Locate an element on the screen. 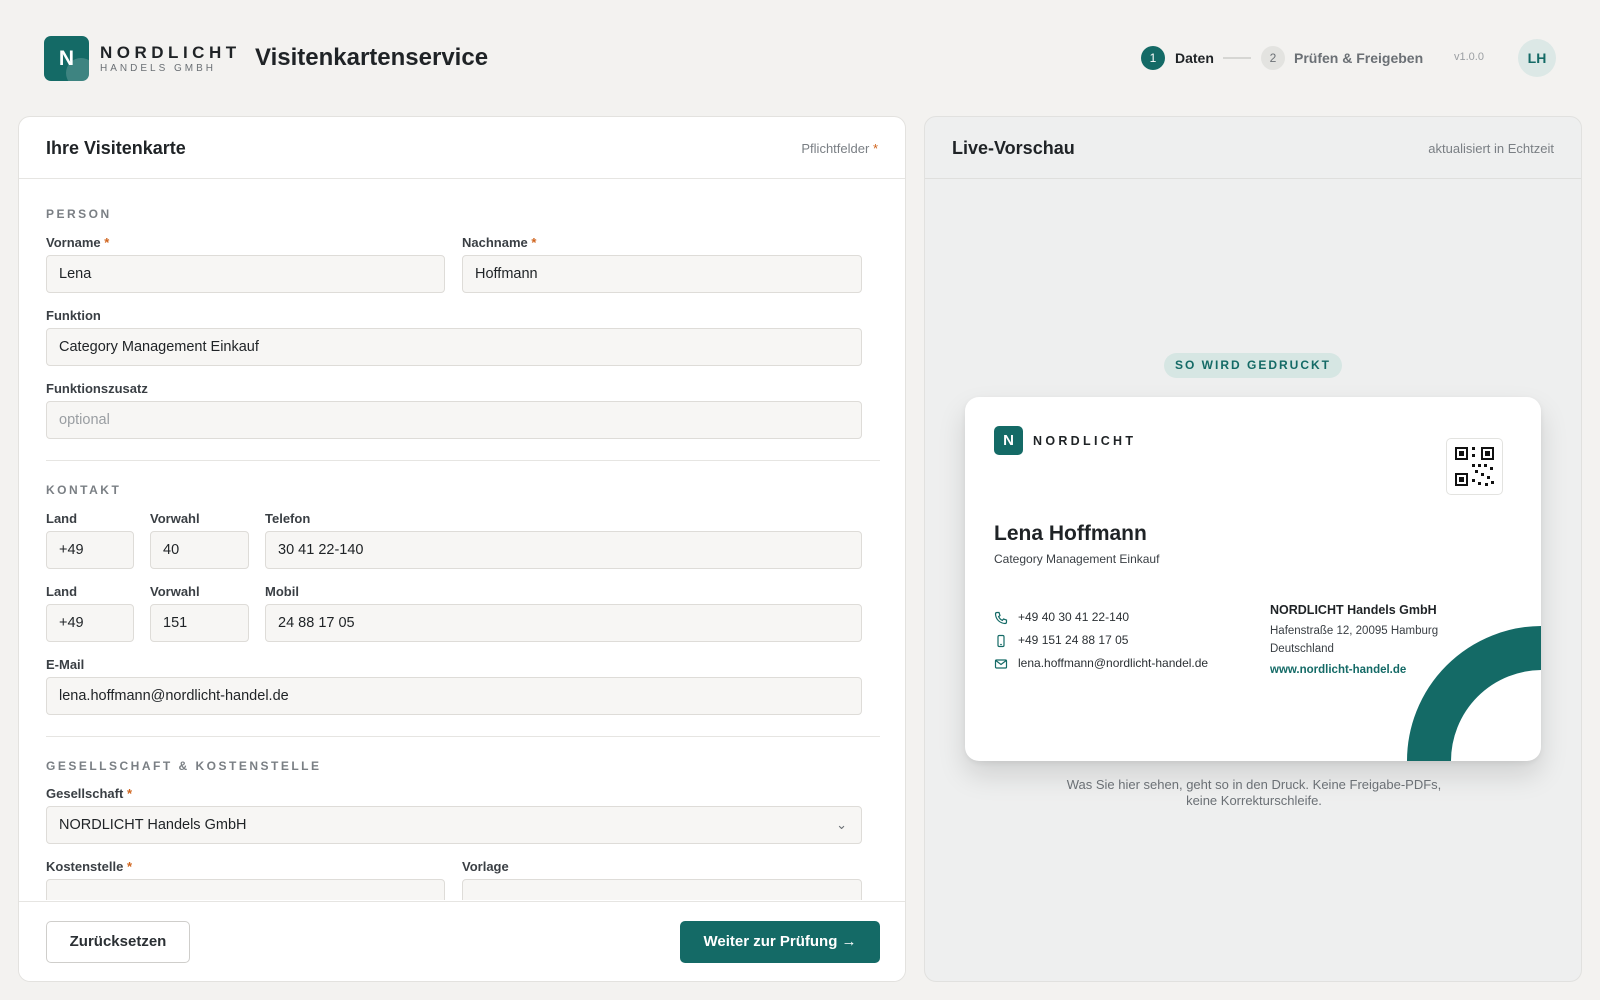 The width and height of the screenshot is (1600, 1000). section-contact: KONTAKT is located at coordinates (84, 490).